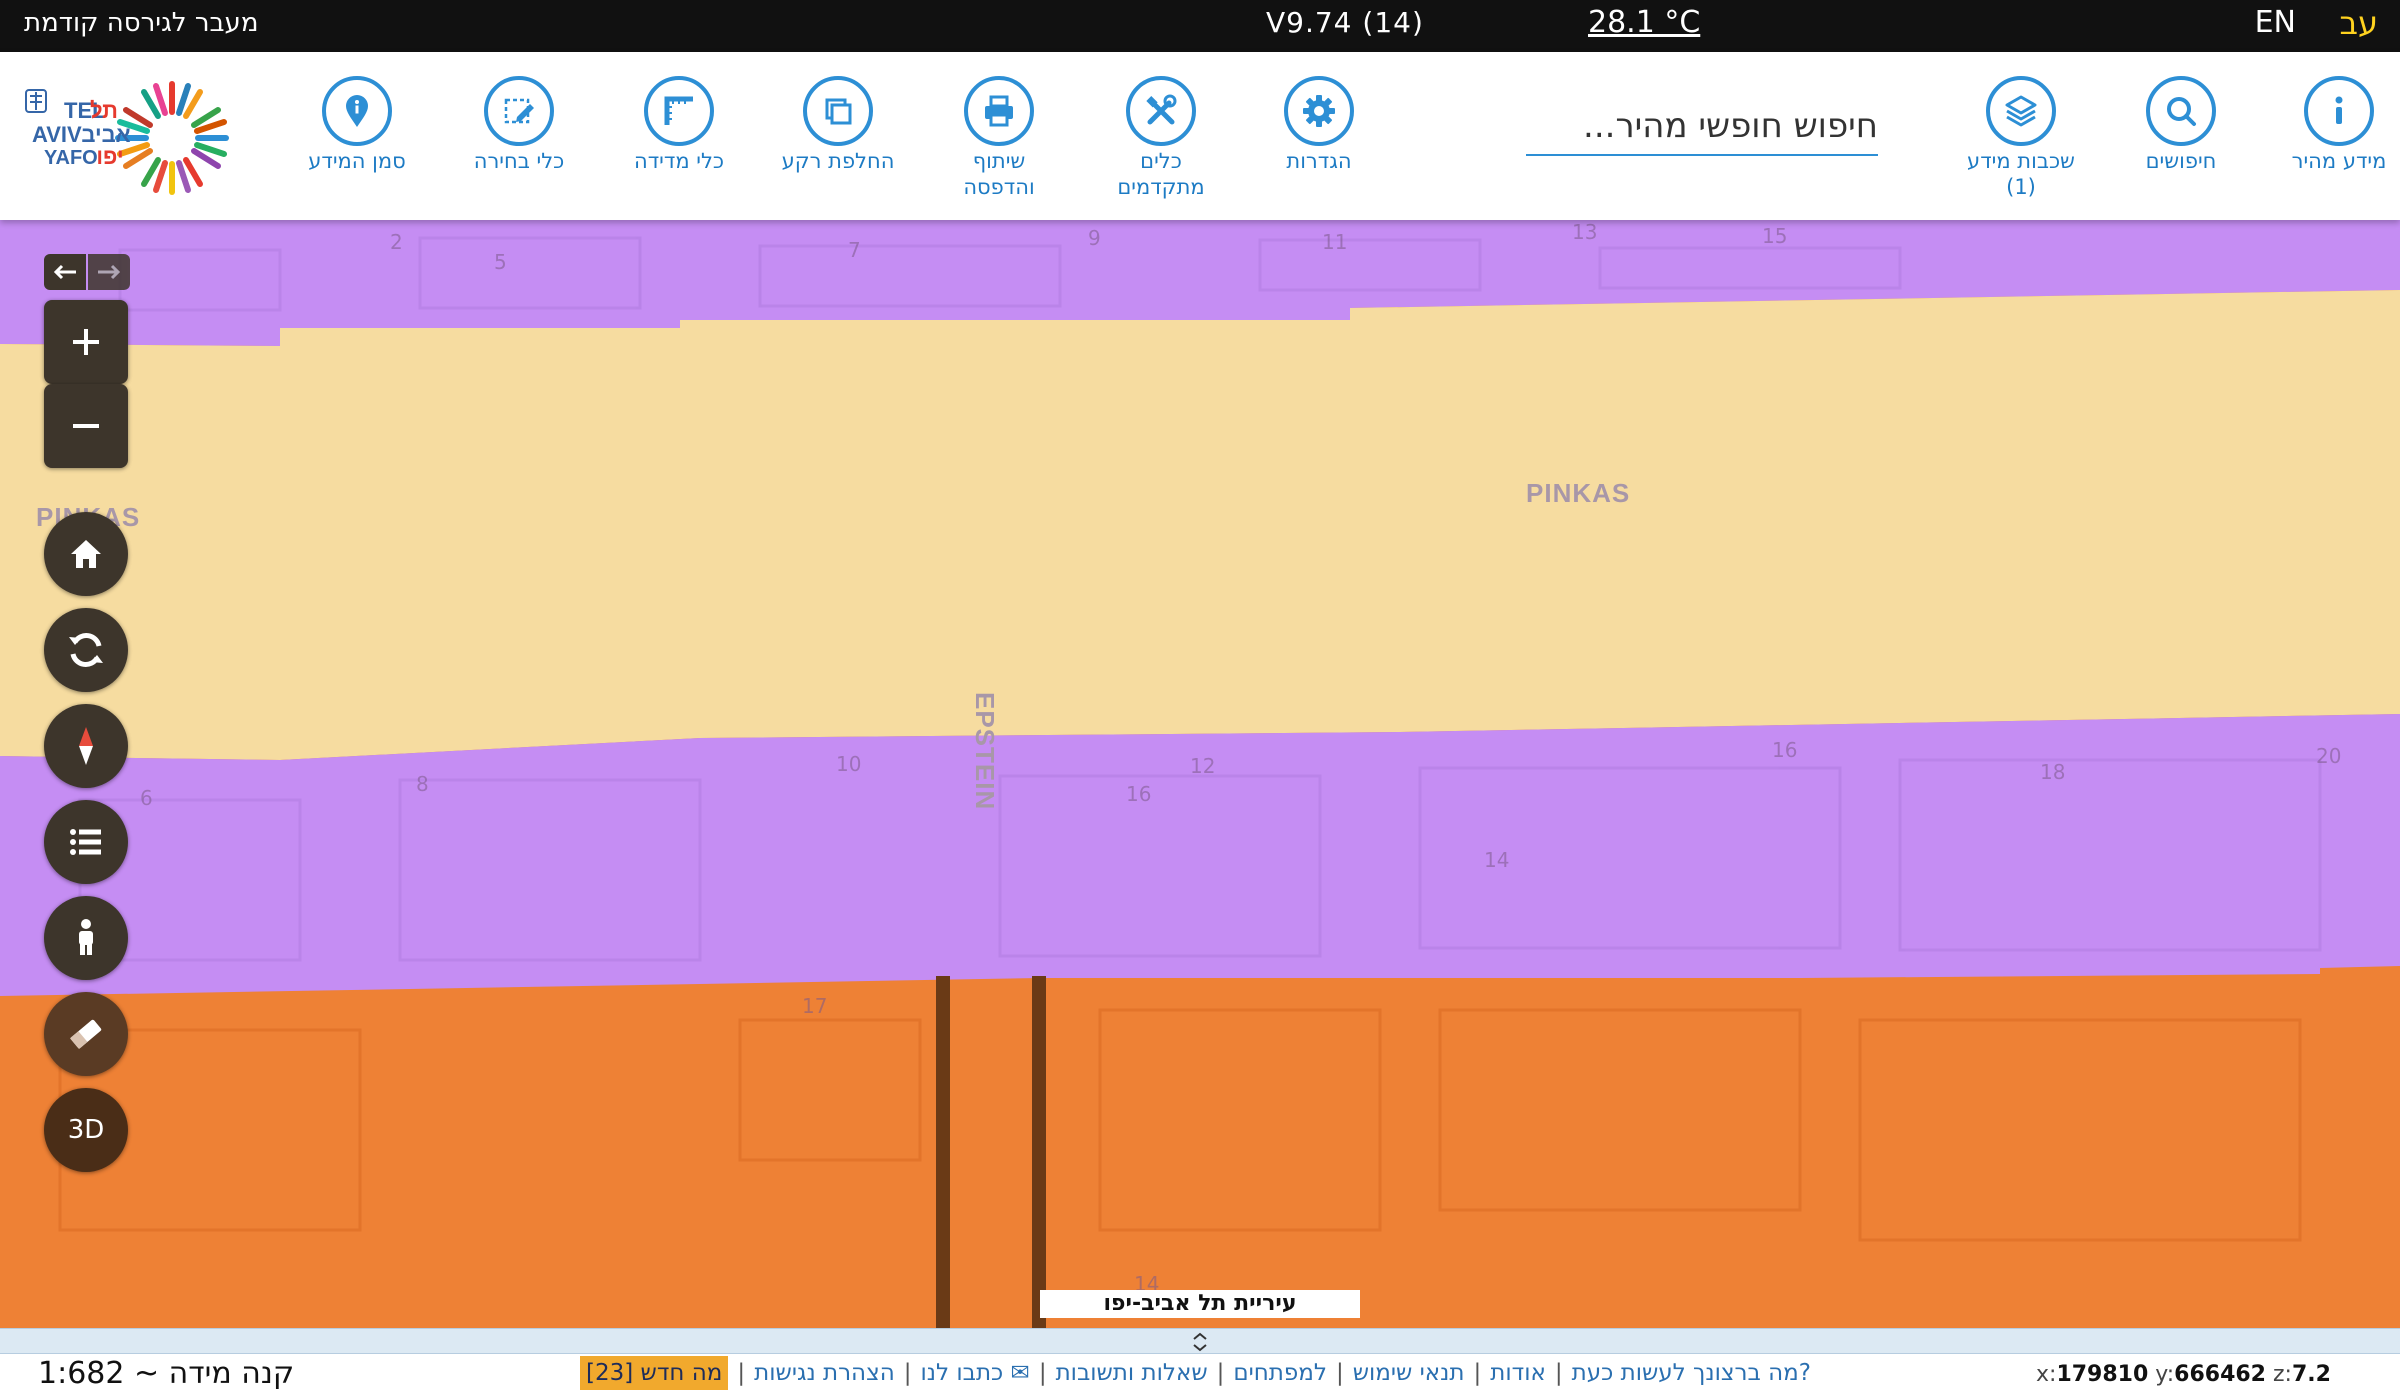 The image size is (2400, 1392). I want to click on minus-icon, so click(86, 426).